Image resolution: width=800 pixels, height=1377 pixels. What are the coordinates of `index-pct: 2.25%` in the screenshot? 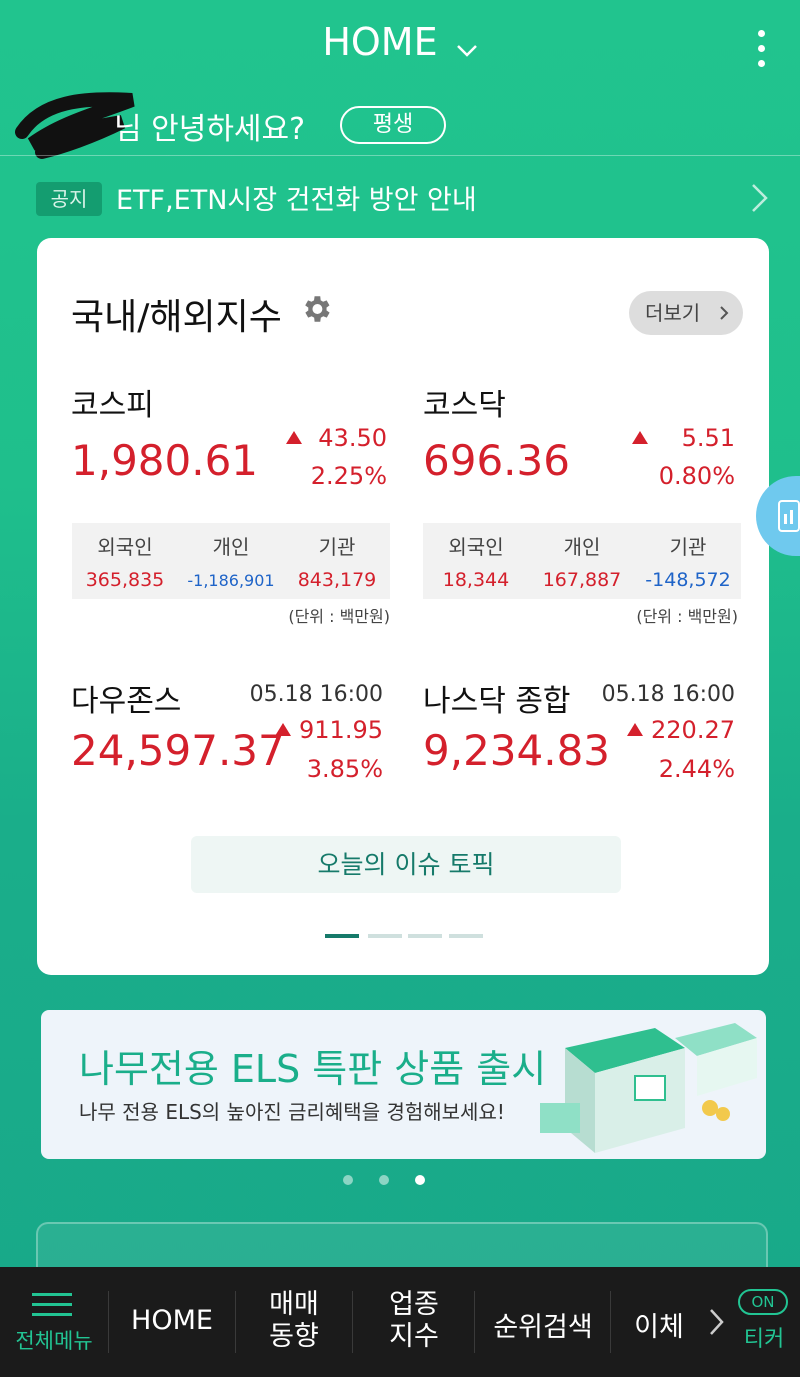 It's located at (348, 476).